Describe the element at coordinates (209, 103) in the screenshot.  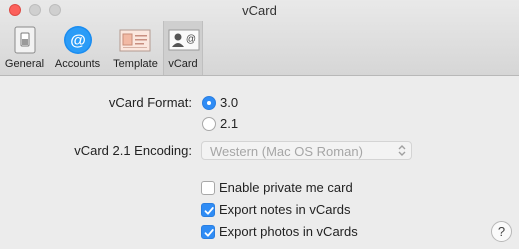
I see `format-3-0-radio` at that location.